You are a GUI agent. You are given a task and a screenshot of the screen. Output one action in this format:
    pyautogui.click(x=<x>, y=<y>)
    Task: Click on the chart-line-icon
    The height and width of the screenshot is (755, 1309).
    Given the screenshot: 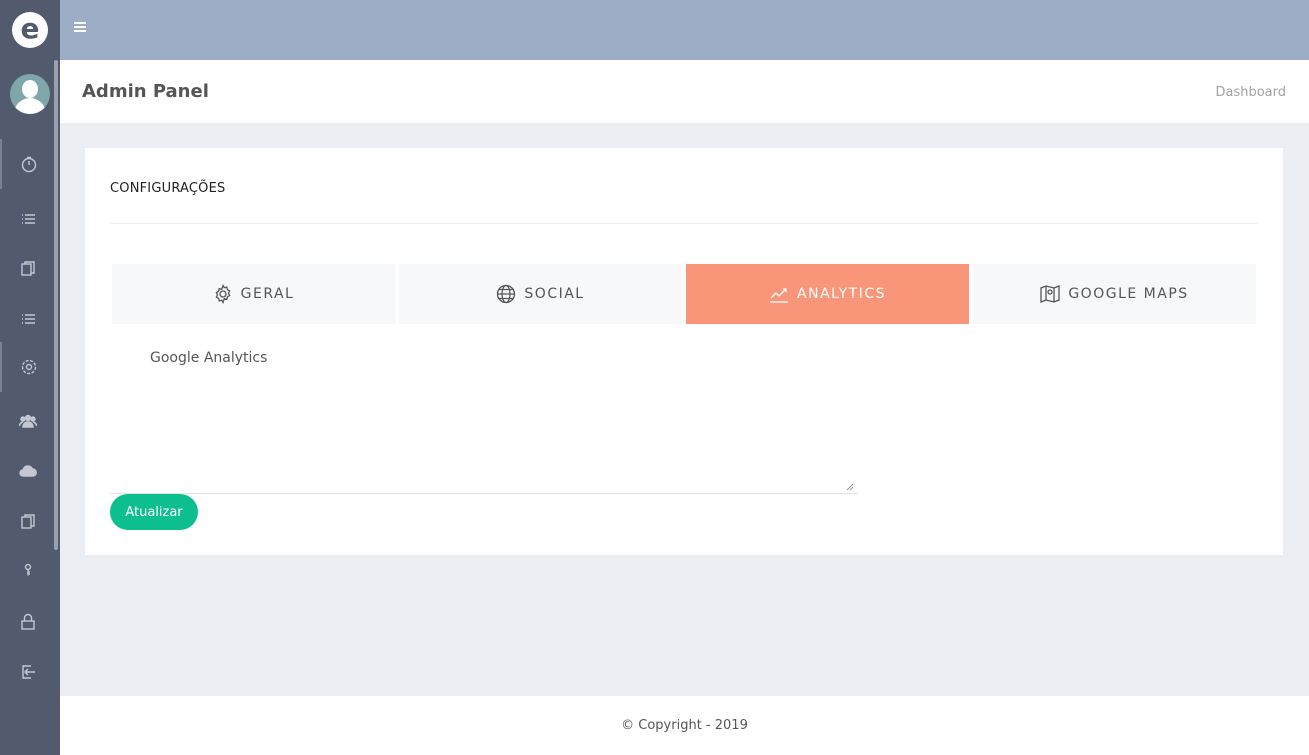 What is the action you would take?
    pyautogui.click(x=779, y=295)
    